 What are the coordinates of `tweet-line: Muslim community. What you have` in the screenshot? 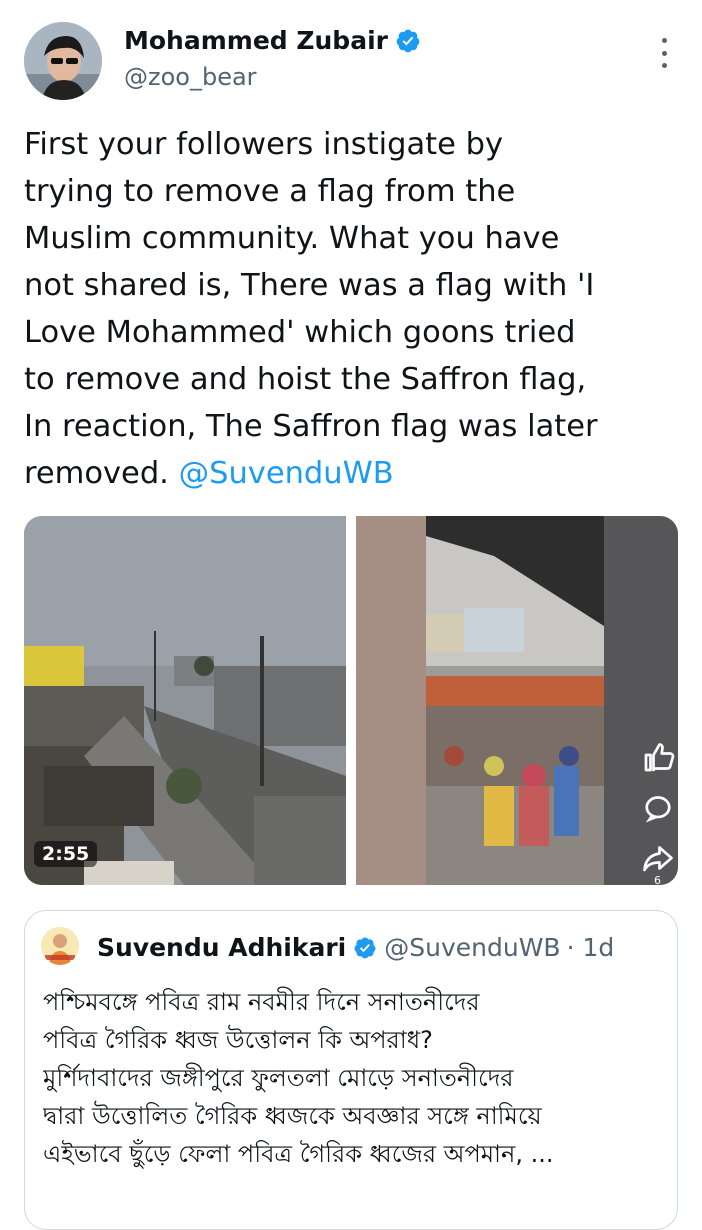 It's located at (292, 238).